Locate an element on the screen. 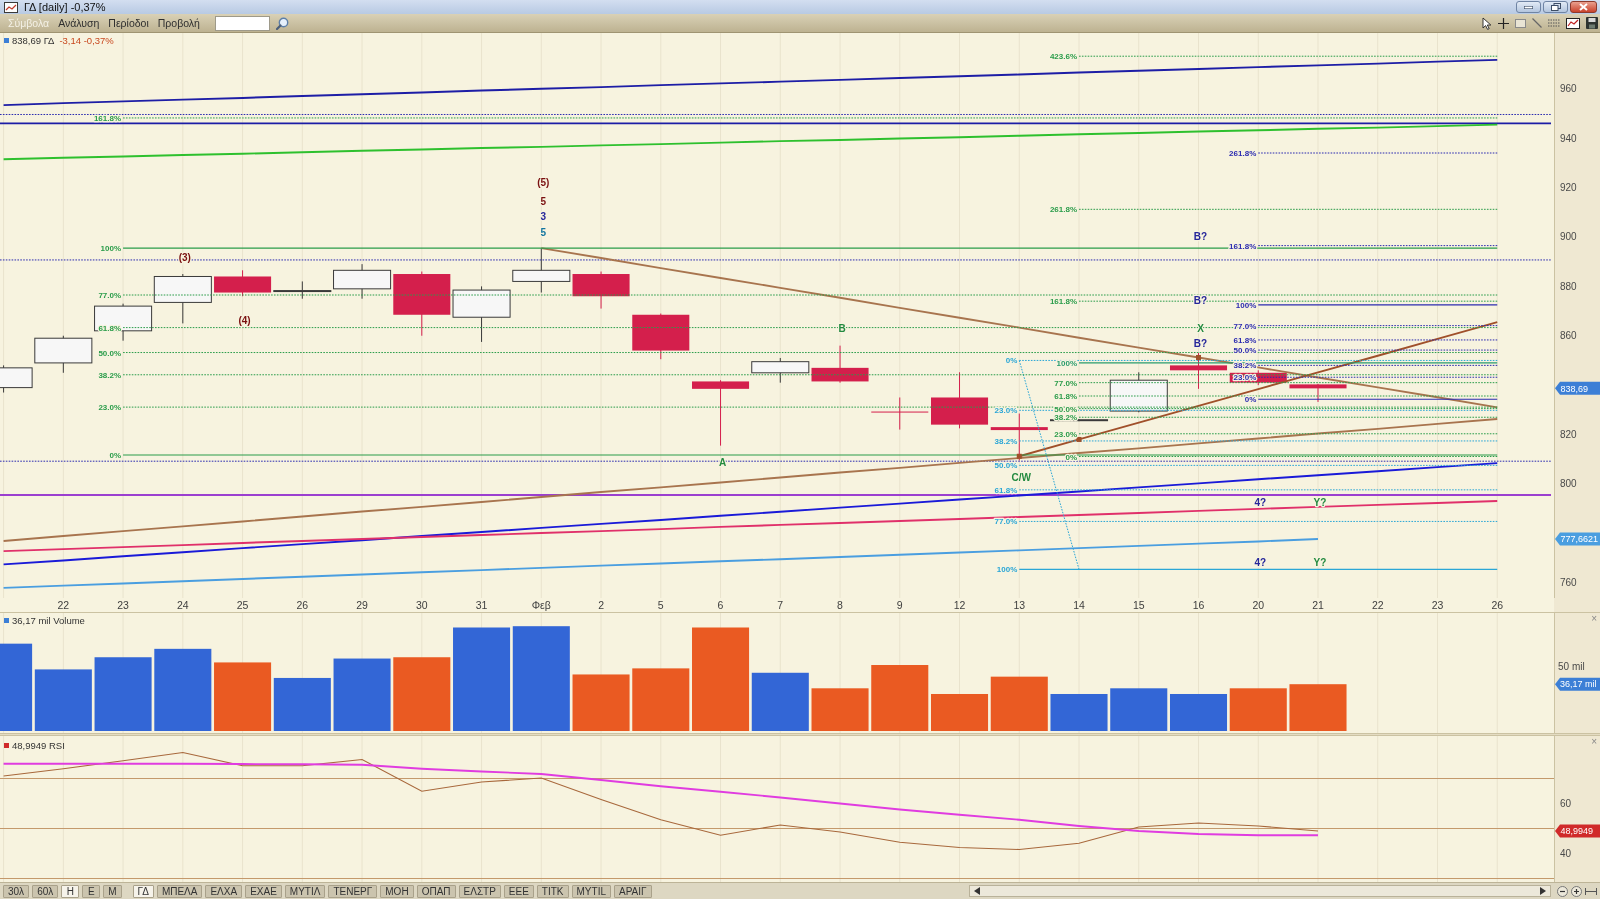  date-axis-label: 5 is located at coordinates (660, 604).